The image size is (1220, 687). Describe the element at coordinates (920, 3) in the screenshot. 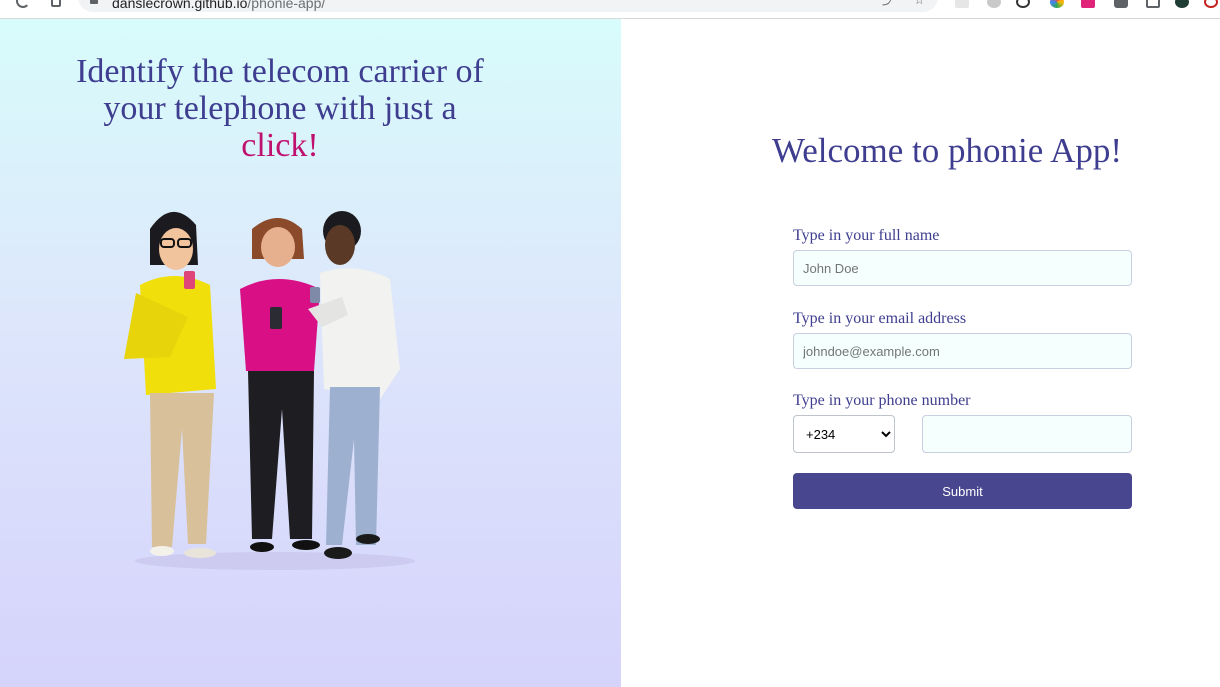

I see `bookmark-star-icon: ☆` at that location.